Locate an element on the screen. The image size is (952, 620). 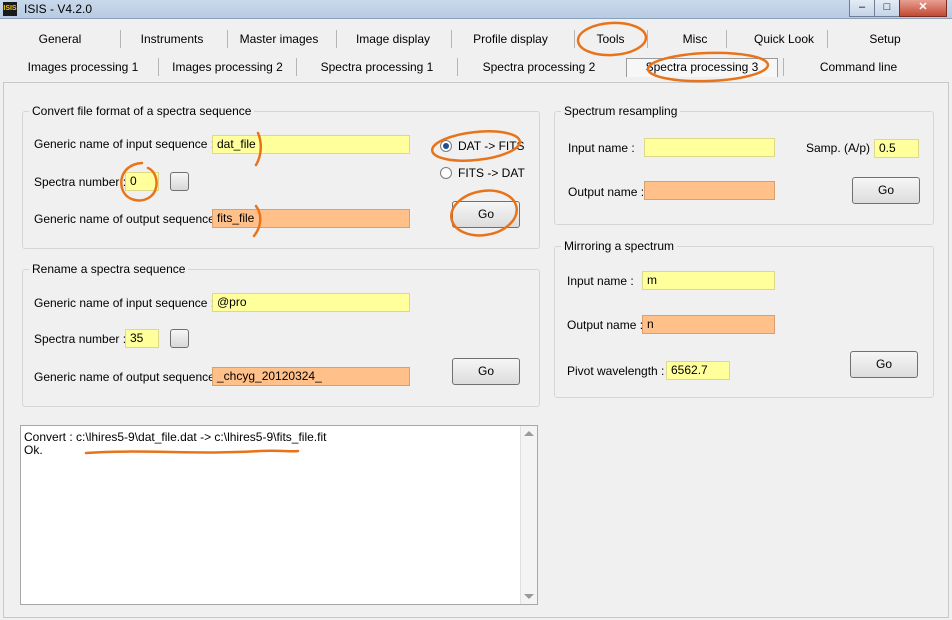
convert-input-field: dat_file is located at coordinates (311, 144).